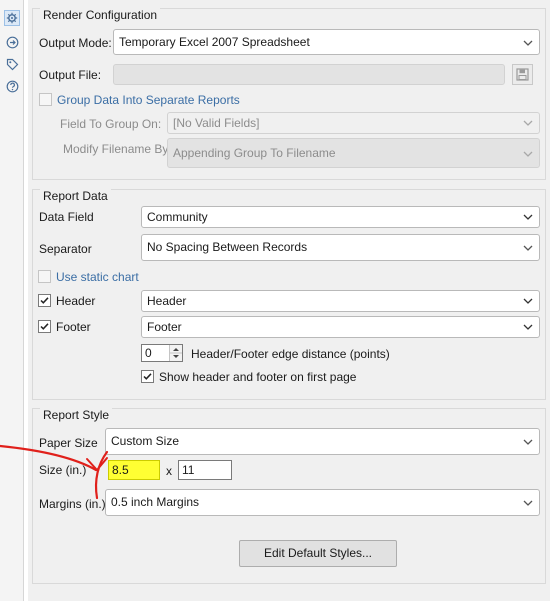 The width and height of the screenshot is (550, 601). I want to click on annotation-arrow-icon, so click(54, 472).